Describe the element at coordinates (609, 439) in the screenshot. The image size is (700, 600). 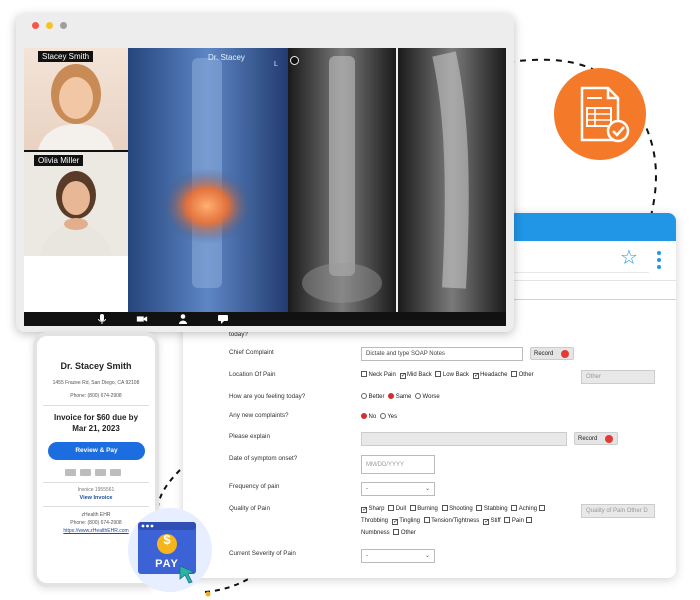
I see `record-dot-icon` at that location.